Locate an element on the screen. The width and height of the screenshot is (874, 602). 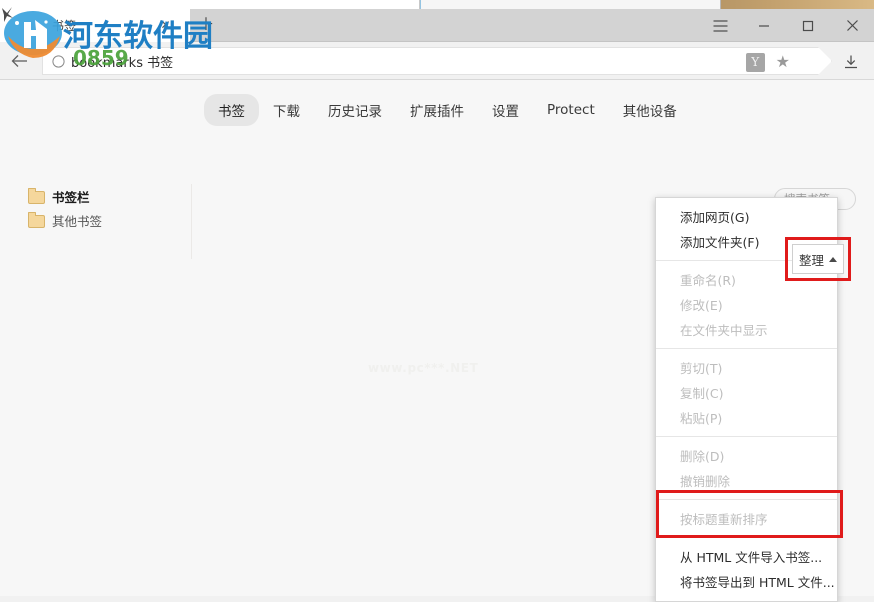
new-tab-icon: ＋ is located at coordinates (206, 25).